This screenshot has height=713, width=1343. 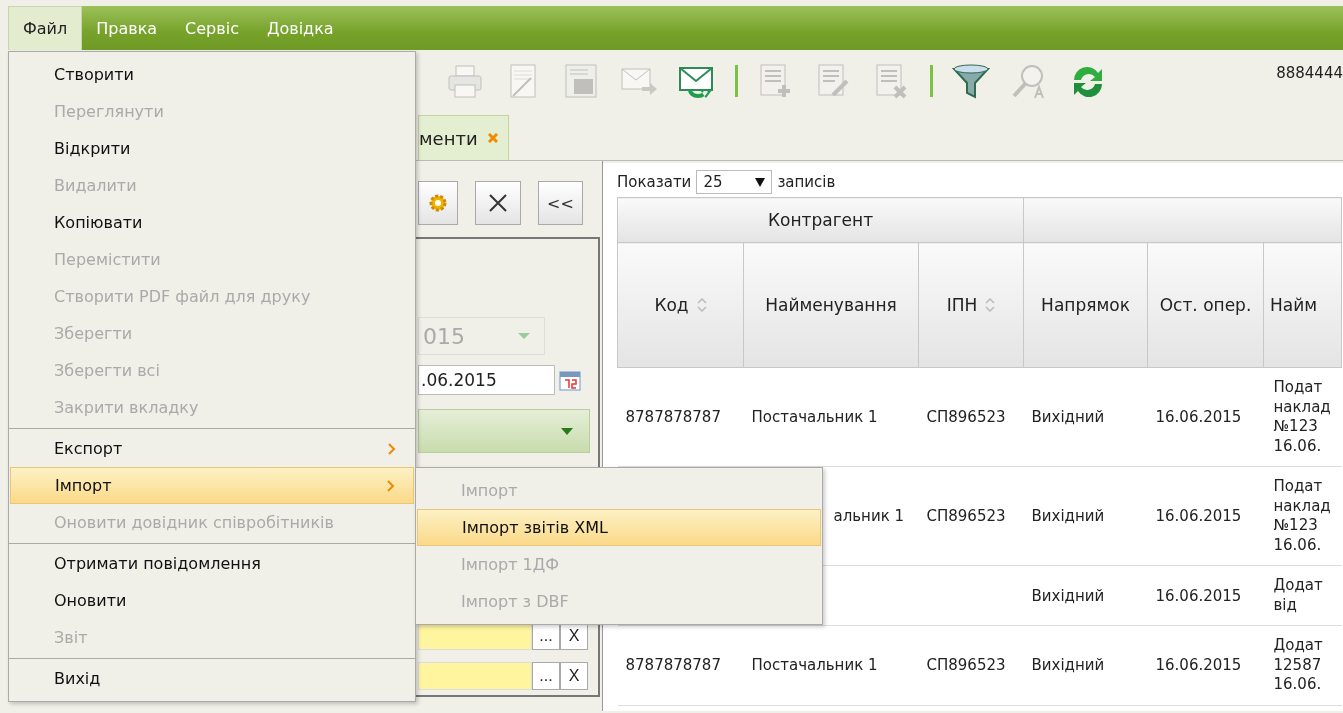 What do you see at coordinates (504, 431) in the screenshot?
I see `dropdown` at bounding box center [504, 431].